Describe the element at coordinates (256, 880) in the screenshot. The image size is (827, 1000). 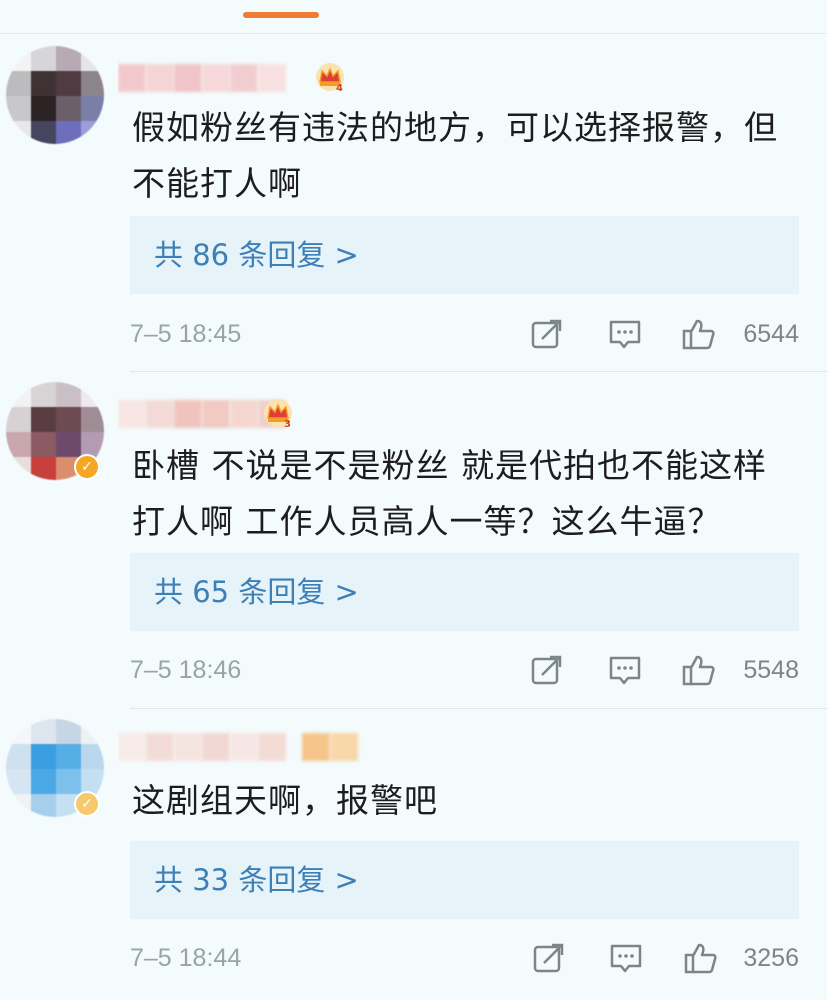
I see `replies-count-label: 共 33 条回复 >` at that location.